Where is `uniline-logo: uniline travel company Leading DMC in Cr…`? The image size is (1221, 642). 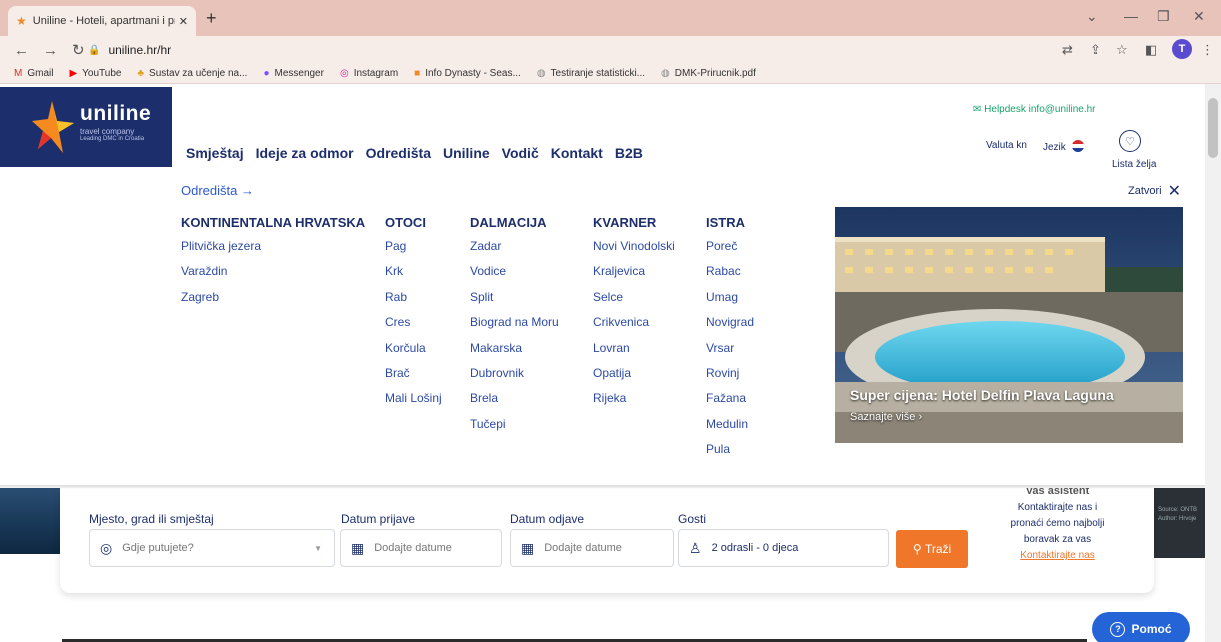
uniline-logo: uniline travel company Leading DMC in Cr… is located at coordinates (86, 127).